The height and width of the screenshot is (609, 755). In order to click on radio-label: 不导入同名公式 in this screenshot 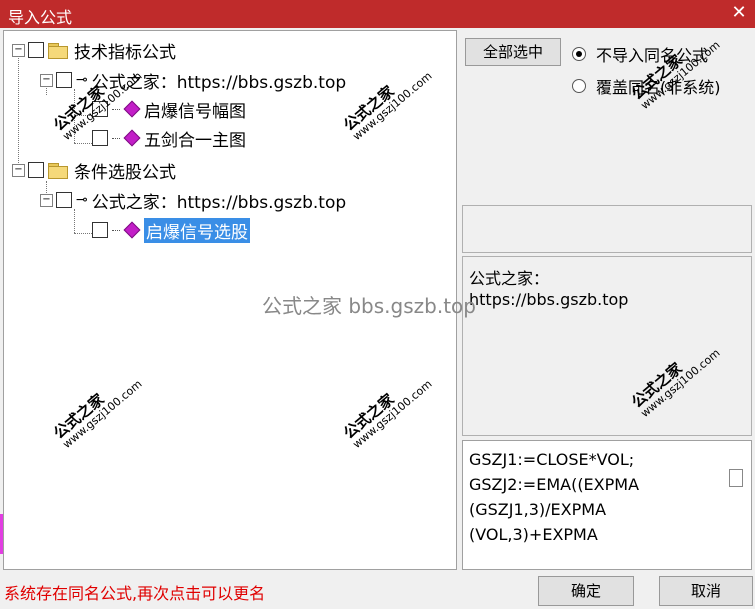, I will do `click(652, 55)`.